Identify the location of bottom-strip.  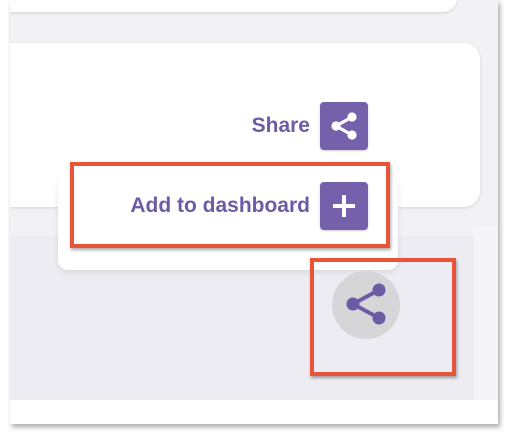
(254, 412).